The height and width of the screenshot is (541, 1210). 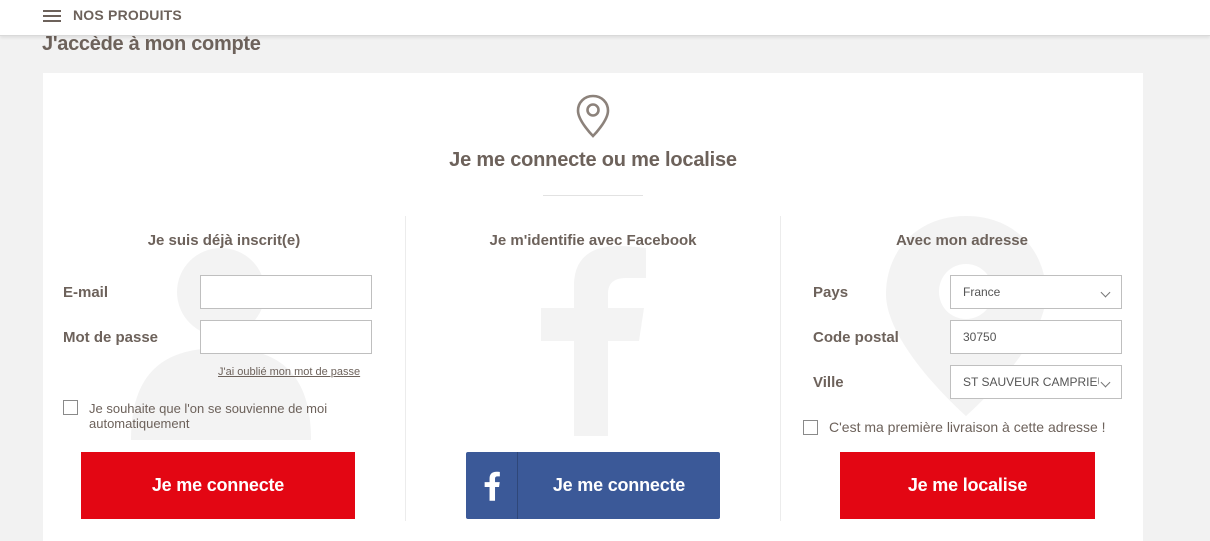 I want to click on location-pin-icon, so click(x=593, y=116).